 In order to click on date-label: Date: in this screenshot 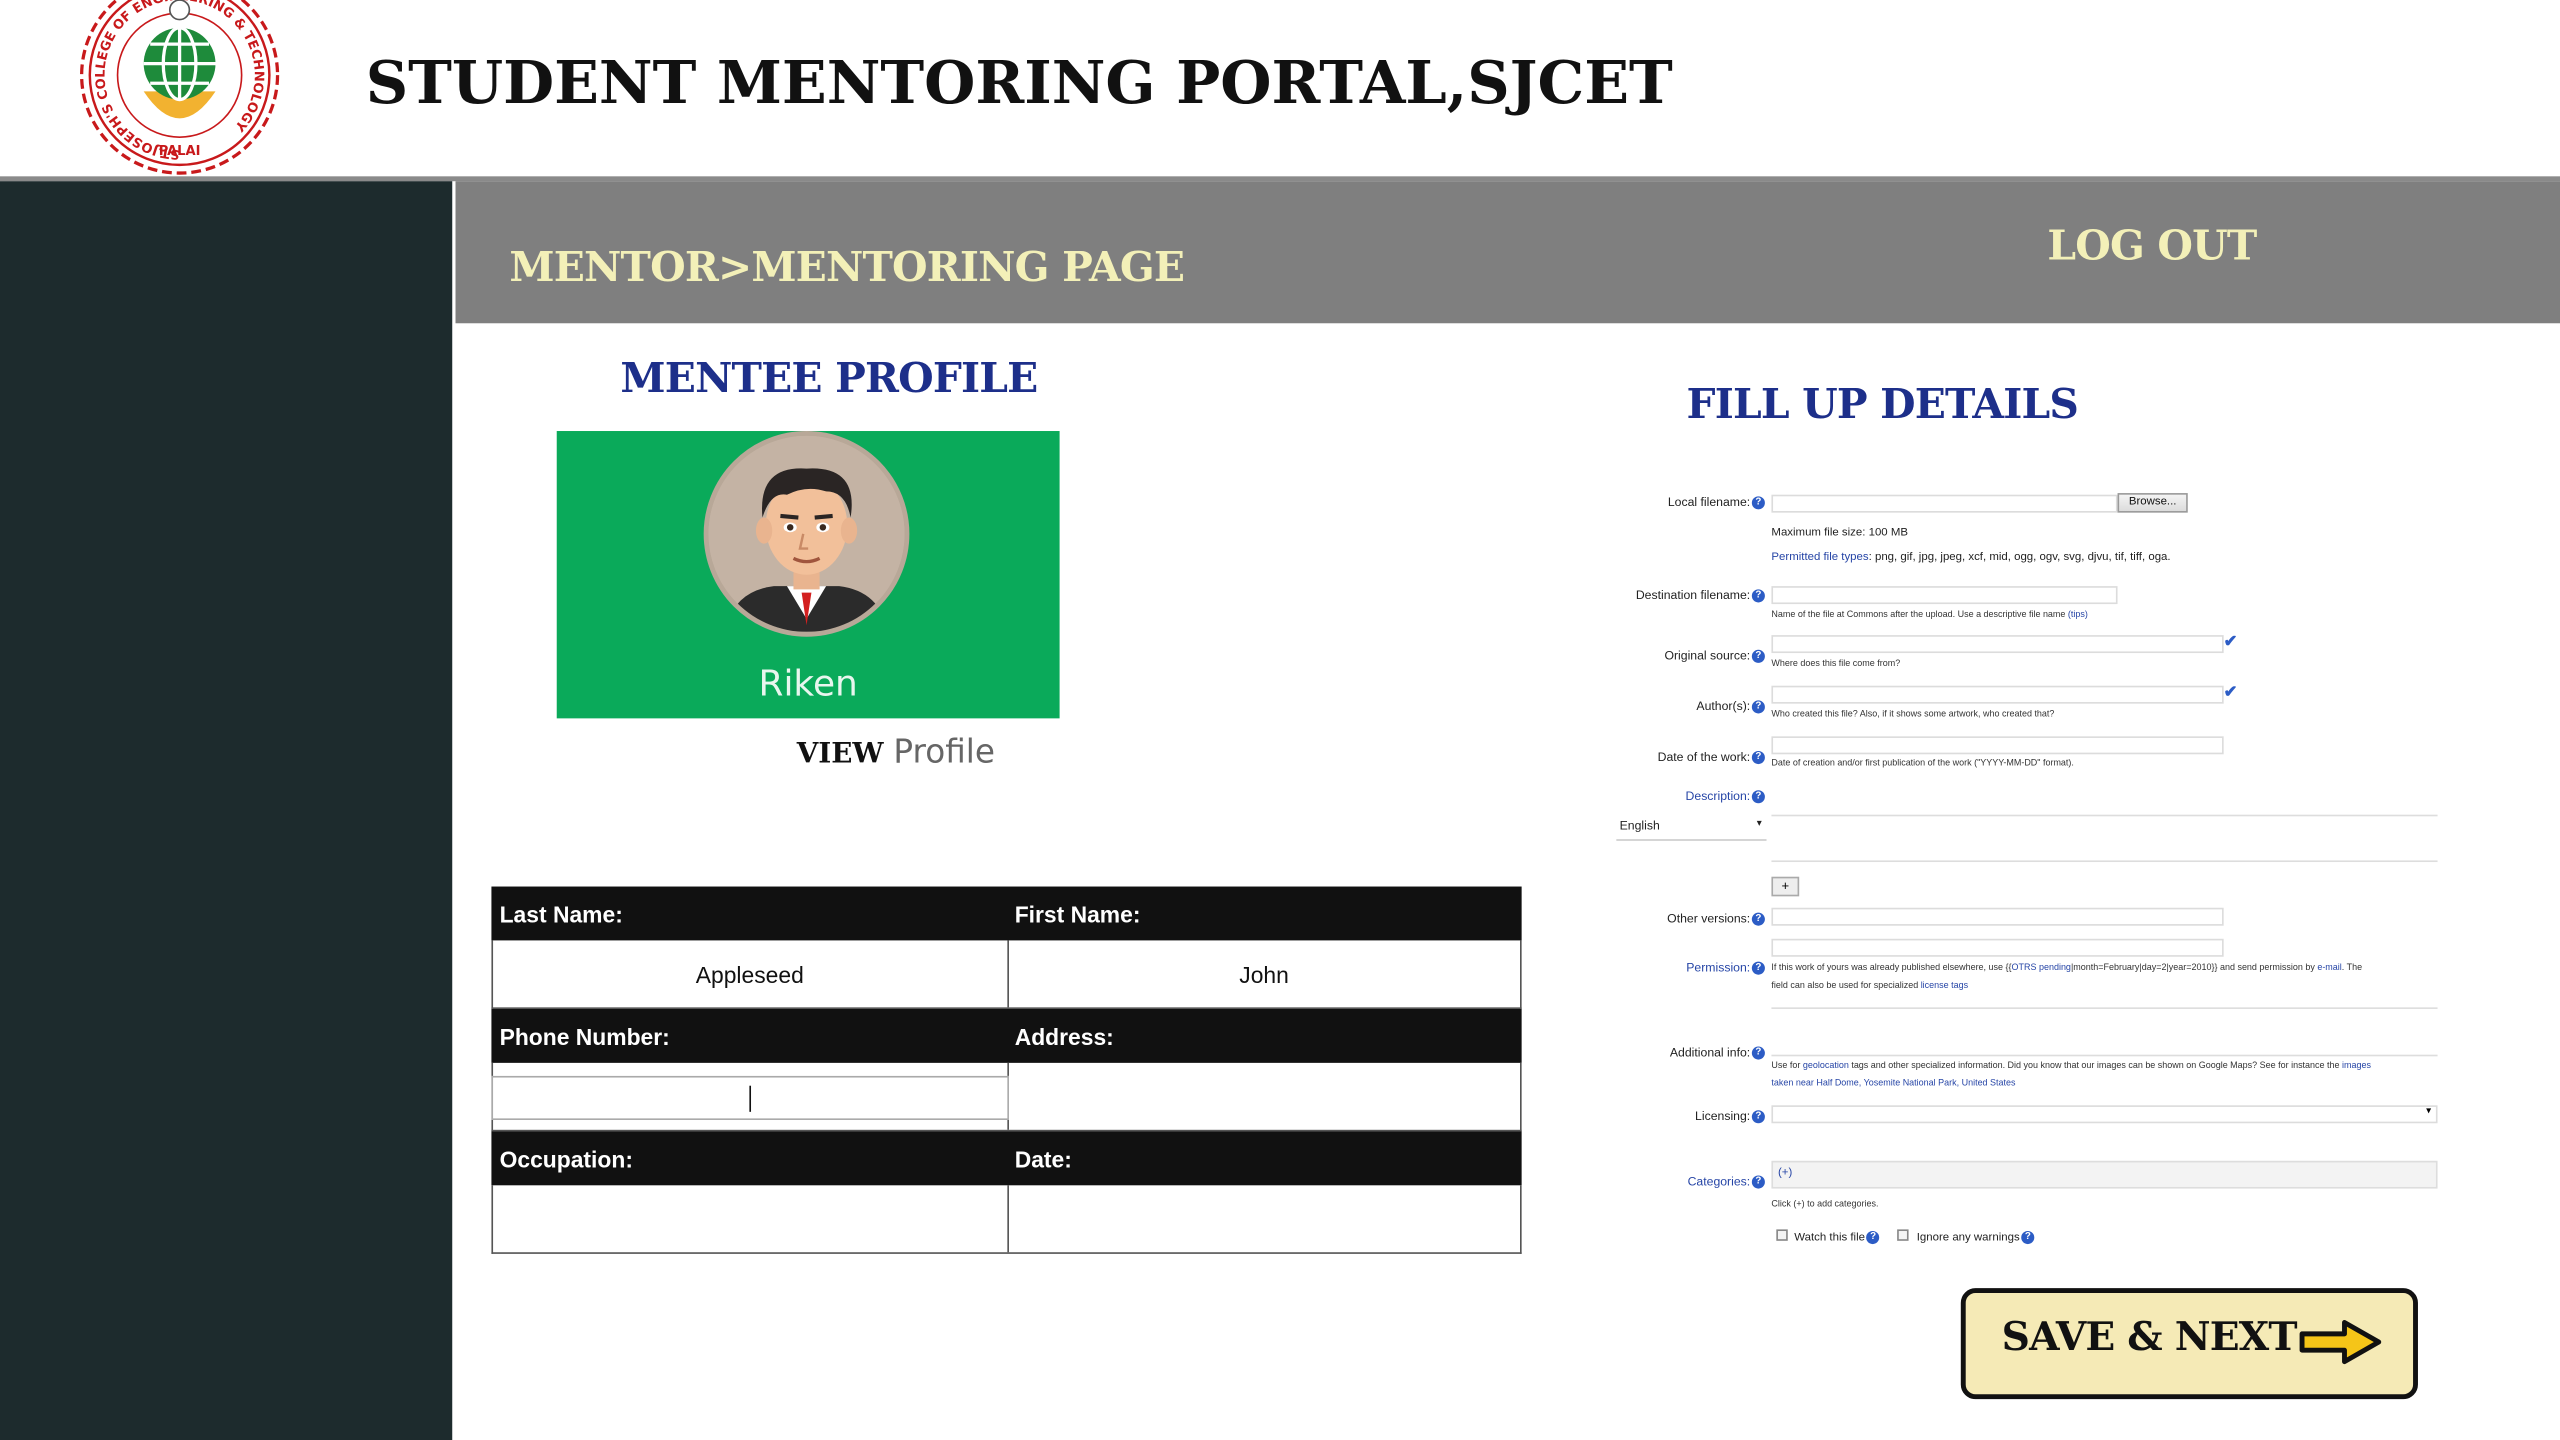, I will do `click(1043, 1158)`.